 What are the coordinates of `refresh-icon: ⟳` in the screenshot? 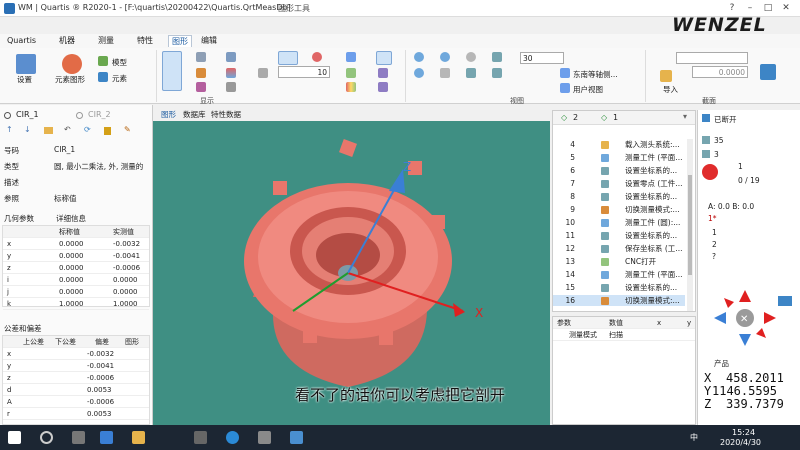 It's located at (87, 129).